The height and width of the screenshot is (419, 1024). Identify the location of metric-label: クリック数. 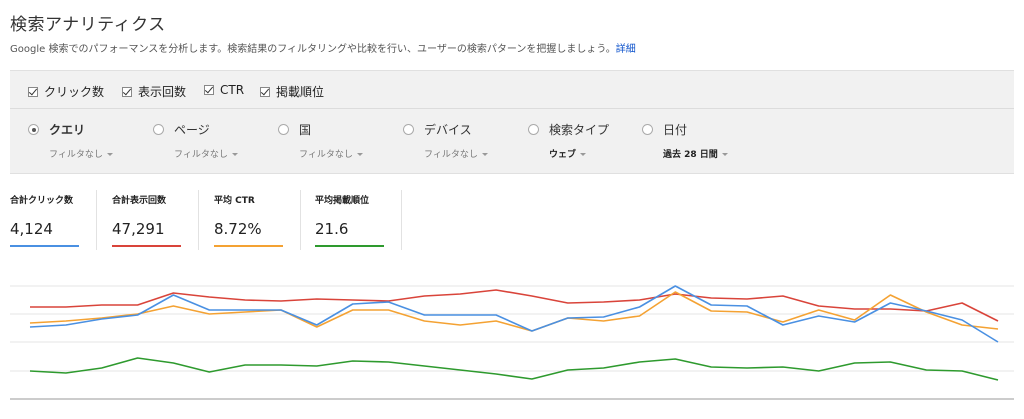
(74, 92).